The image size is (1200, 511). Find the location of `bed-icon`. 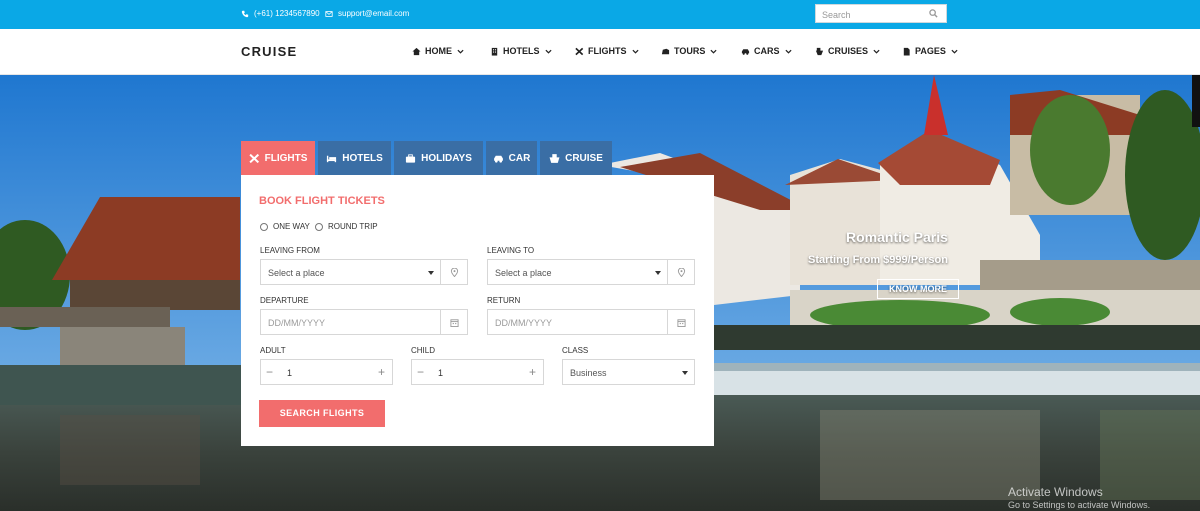

bed-icon is located at coordinates (332, 158).